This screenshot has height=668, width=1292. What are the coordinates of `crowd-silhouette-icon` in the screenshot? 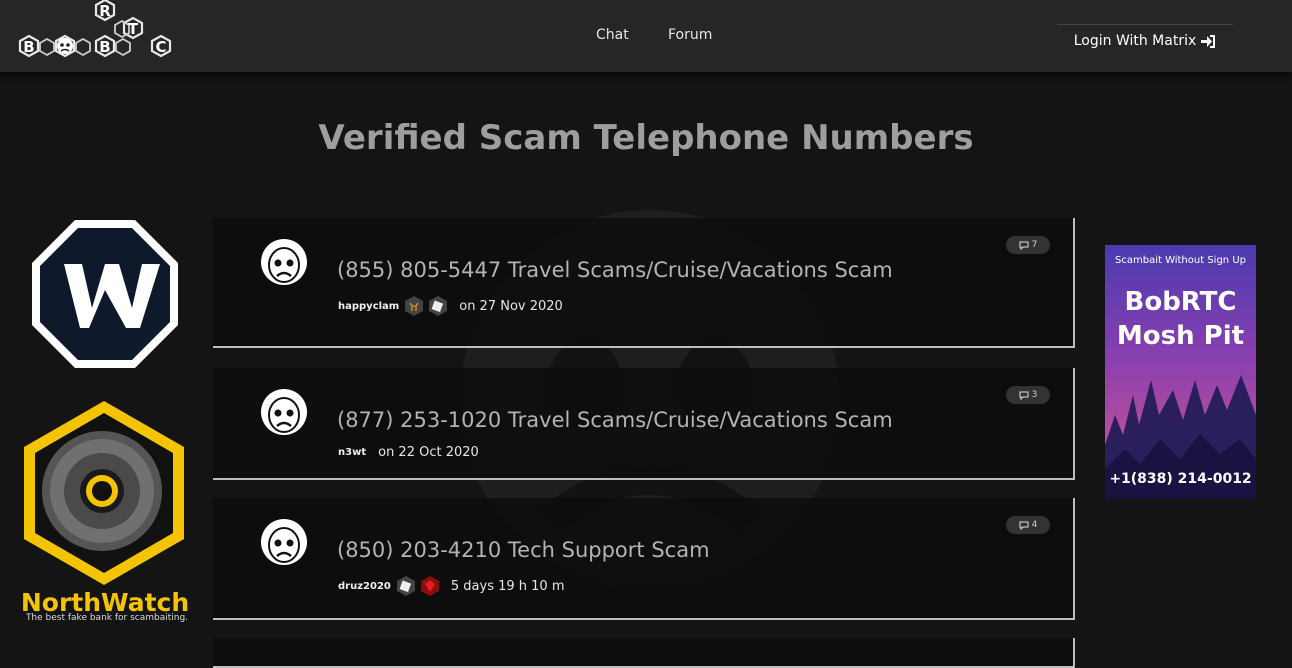 It's located at (1180, 437).